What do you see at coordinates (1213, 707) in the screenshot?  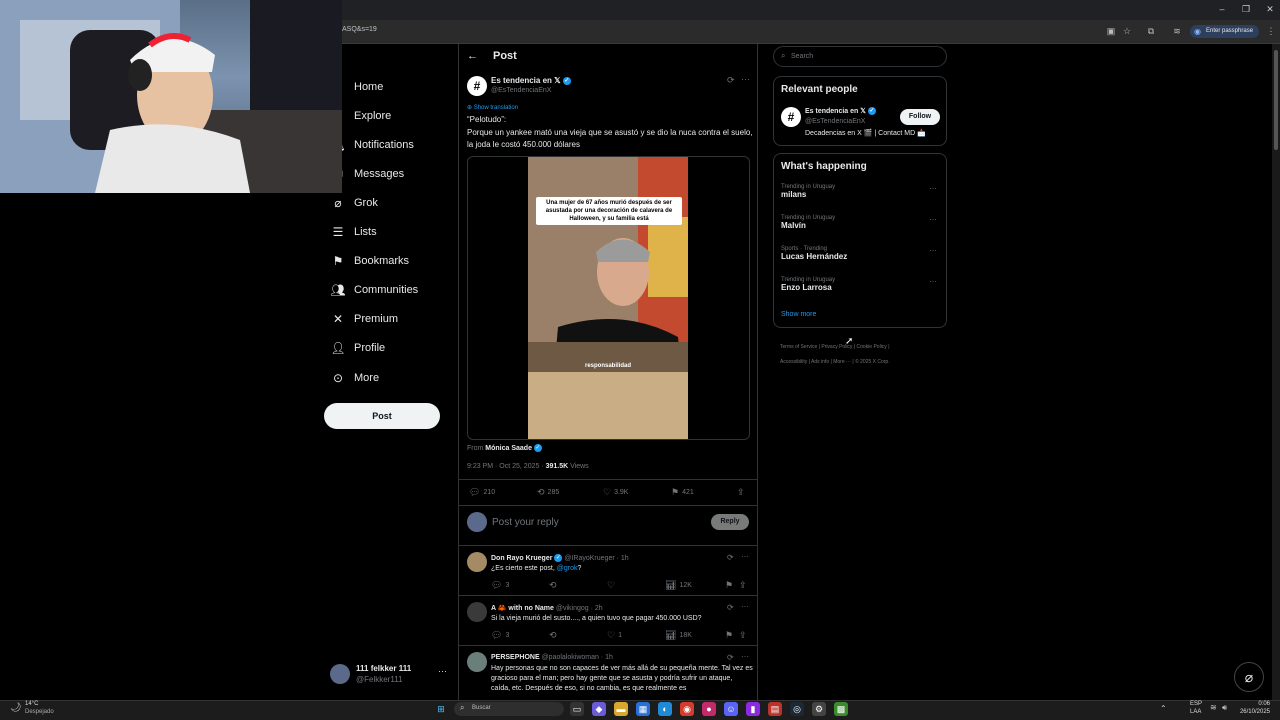 I see `wifi-icon: ≋` at bounding box center [1213, 707].